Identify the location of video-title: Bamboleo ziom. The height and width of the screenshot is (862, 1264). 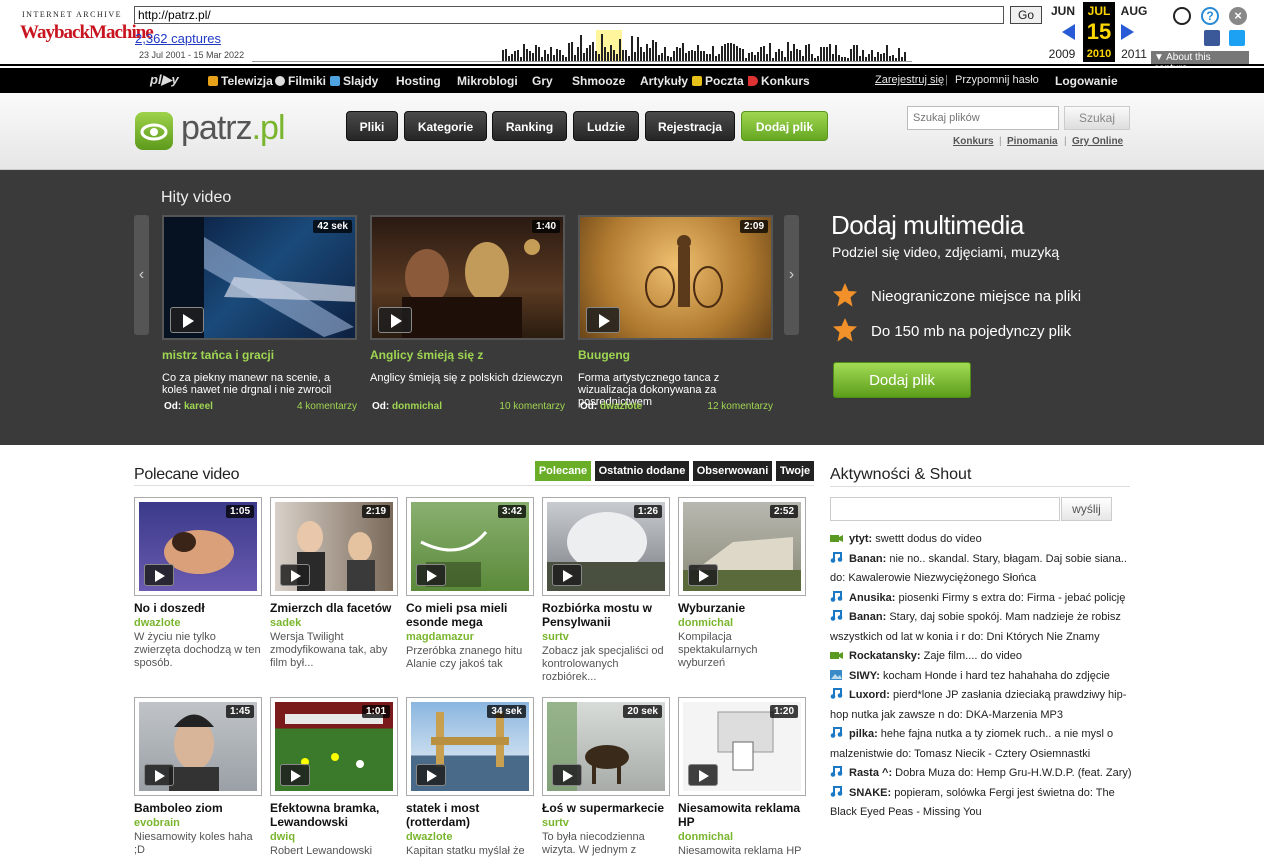
(198, 808).